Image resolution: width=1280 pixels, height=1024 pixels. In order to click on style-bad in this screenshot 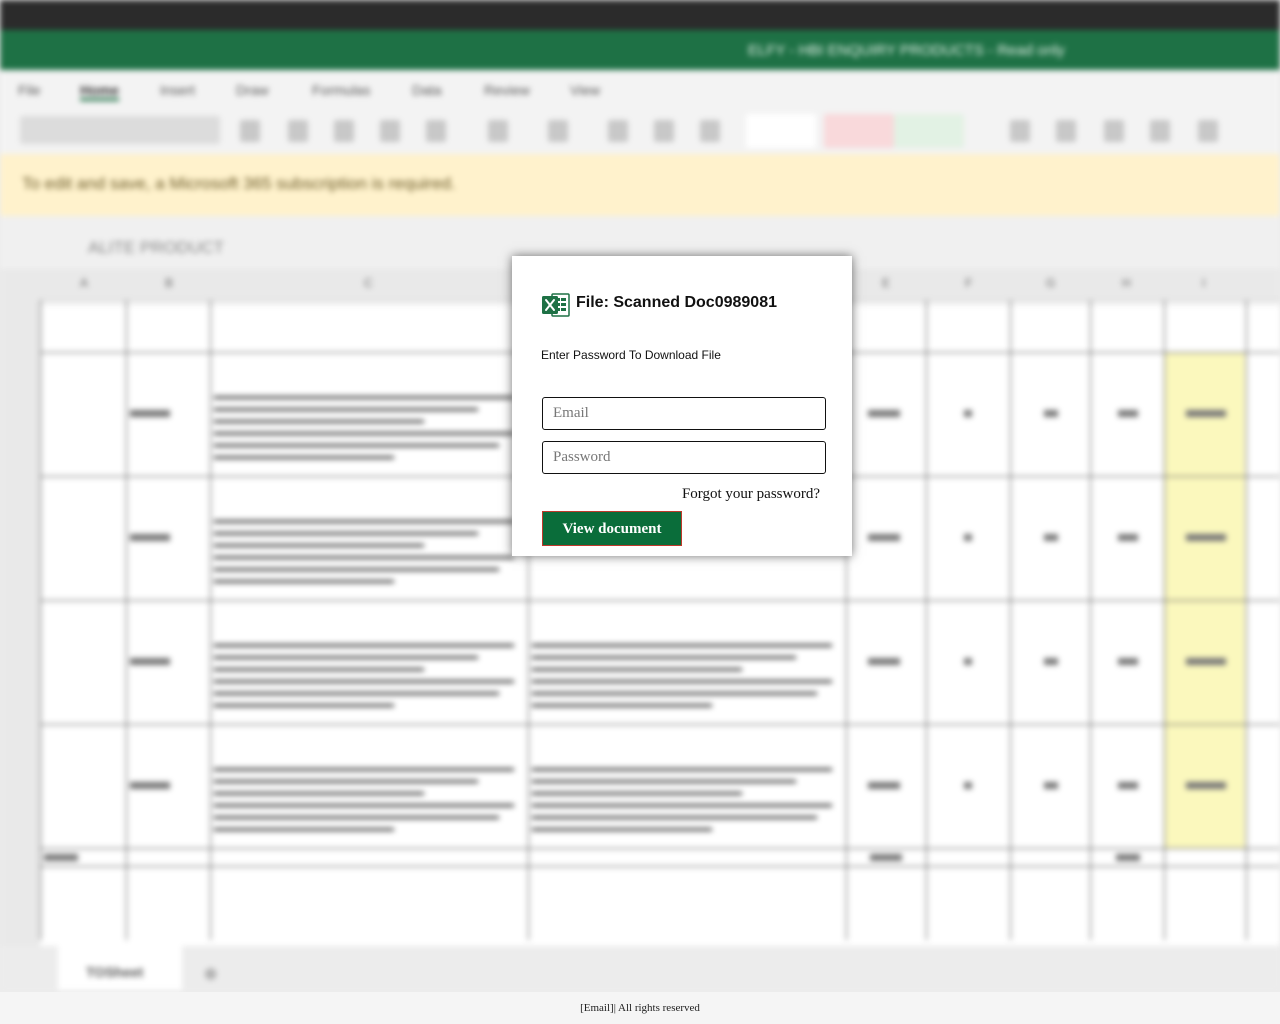, I will do `click(859, 131)`.